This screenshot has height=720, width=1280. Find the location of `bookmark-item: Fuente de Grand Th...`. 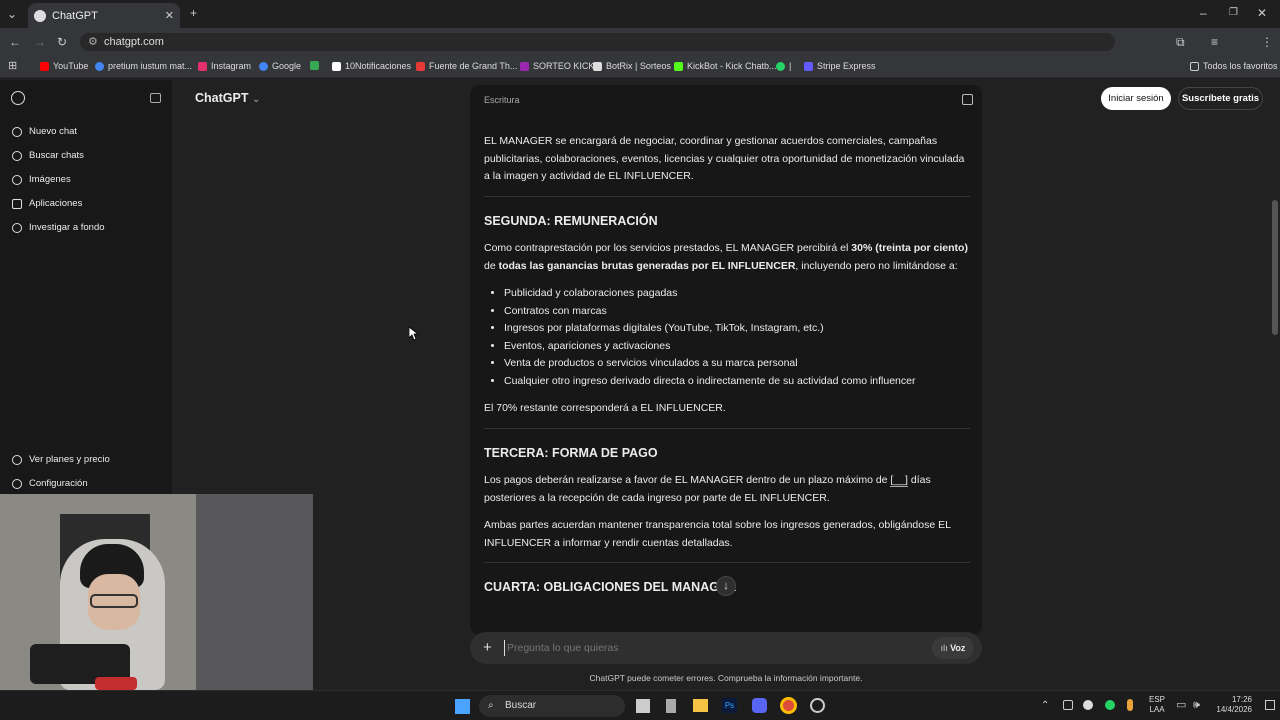

bookmark-item: Fuente de Grand Th... is located at coordinates (466, 66).